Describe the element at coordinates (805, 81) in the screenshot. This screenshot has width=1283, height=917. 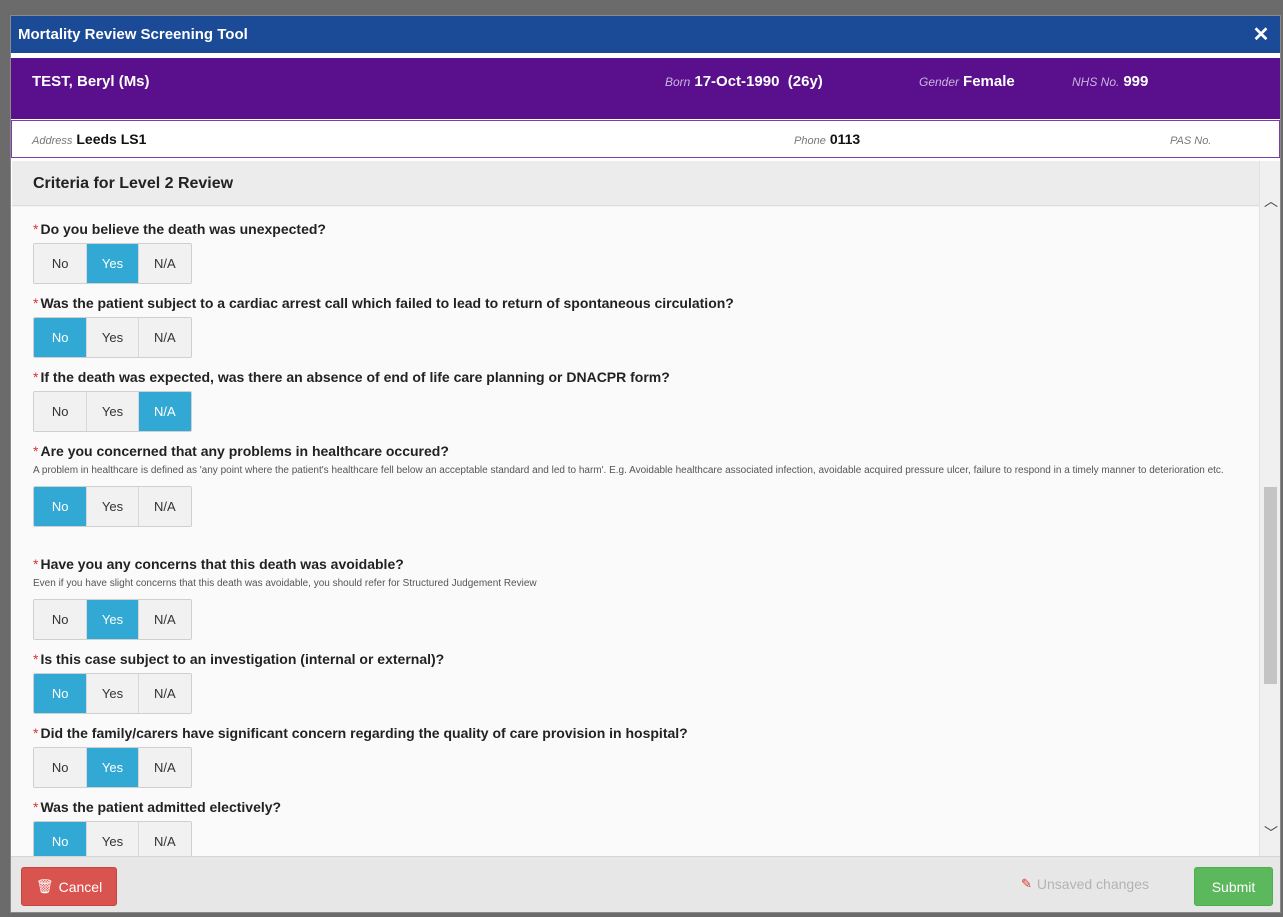
I see `age-value: (26y)` at that location.